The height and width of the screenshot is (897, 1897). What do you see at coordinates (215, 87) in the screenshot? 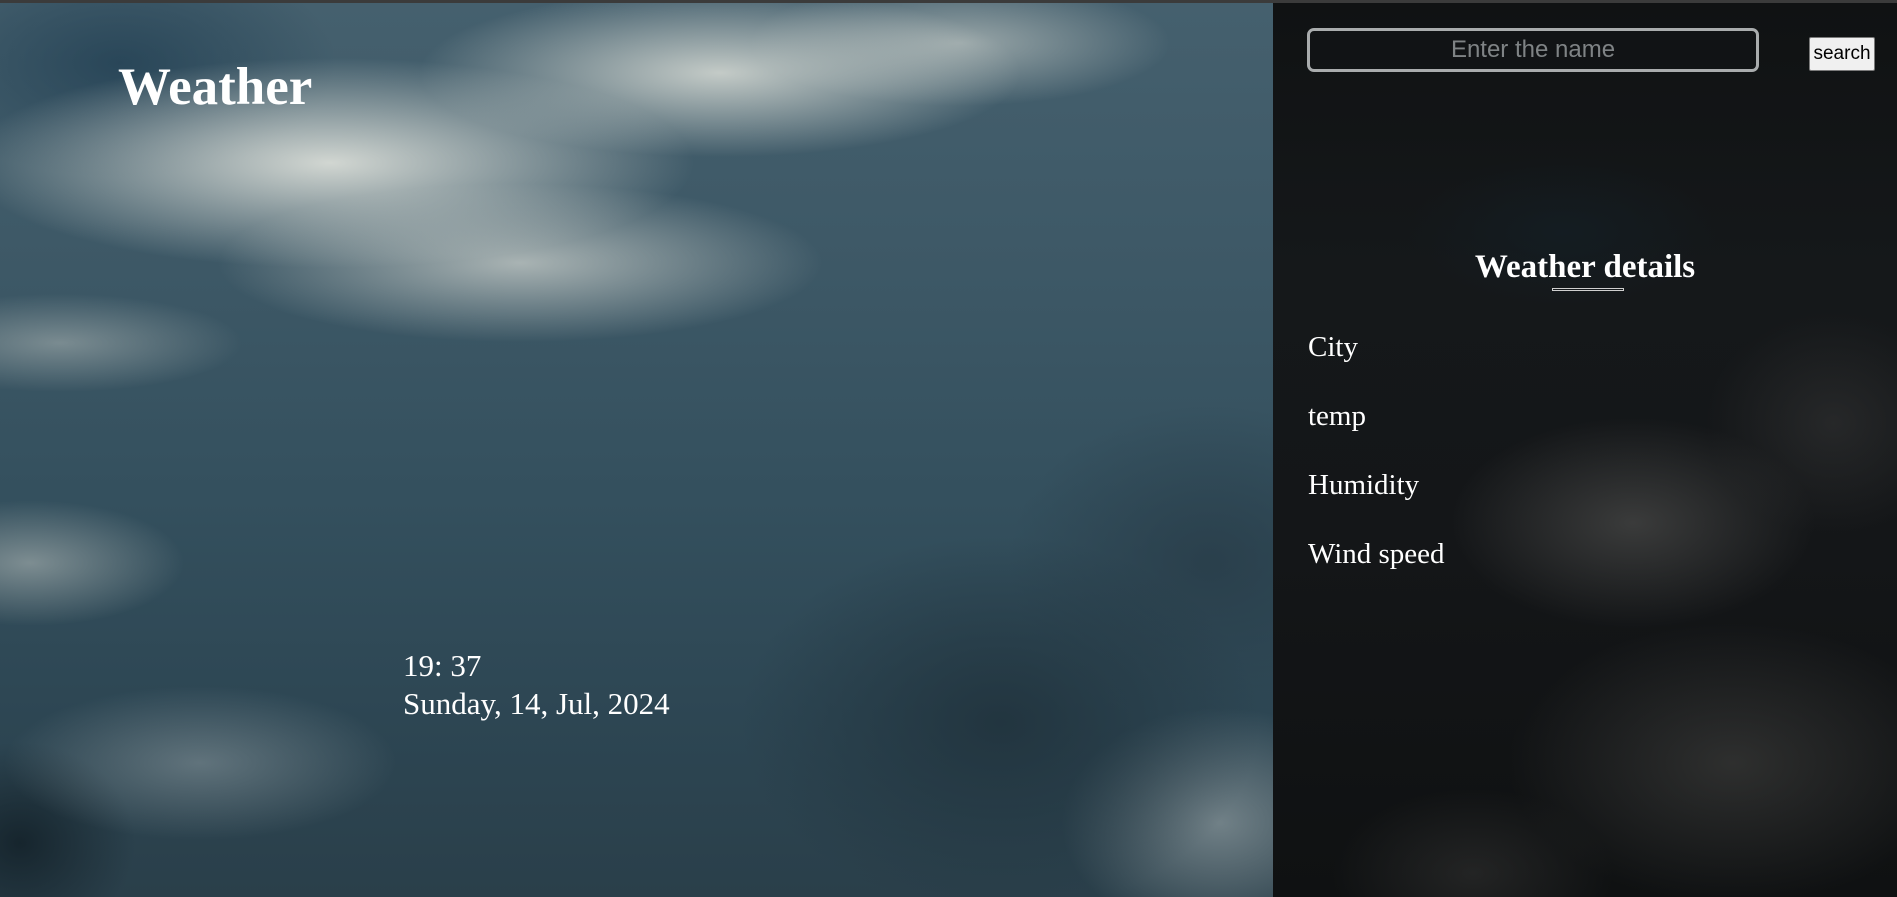
I see `app-title: Weather` at bounding box center [215, 87].